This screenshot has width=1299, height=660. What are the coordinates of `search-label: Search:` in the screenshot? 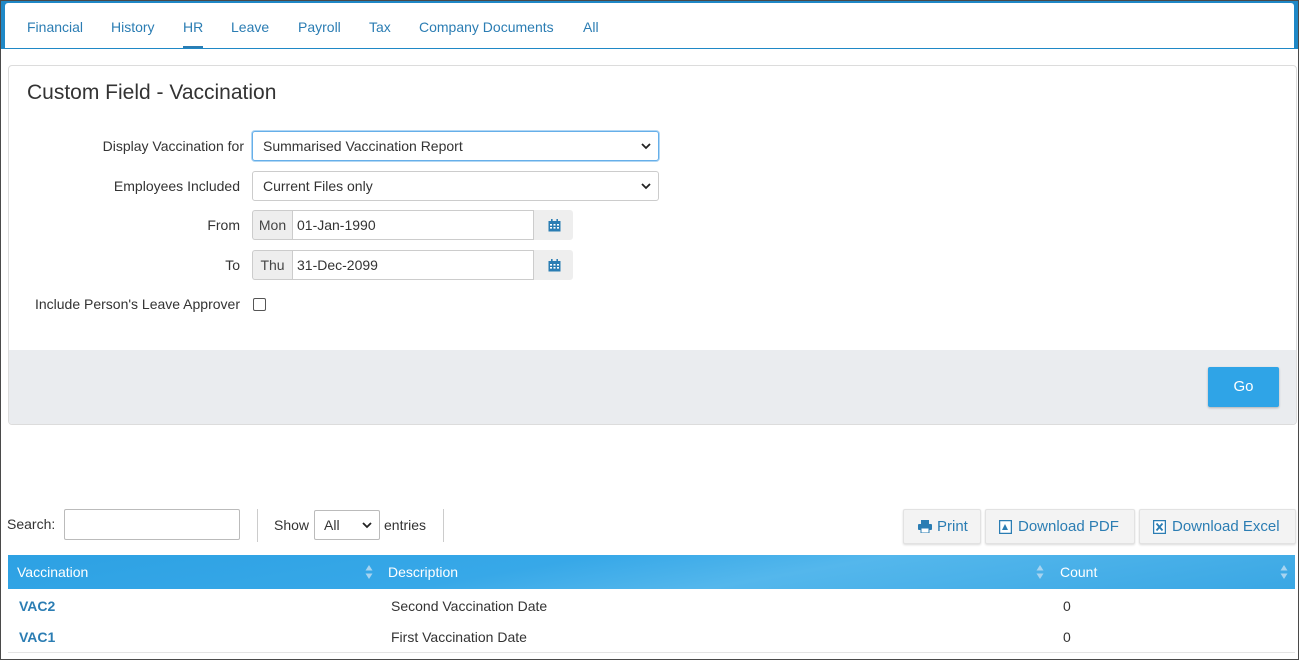 It's located at (31, 524).